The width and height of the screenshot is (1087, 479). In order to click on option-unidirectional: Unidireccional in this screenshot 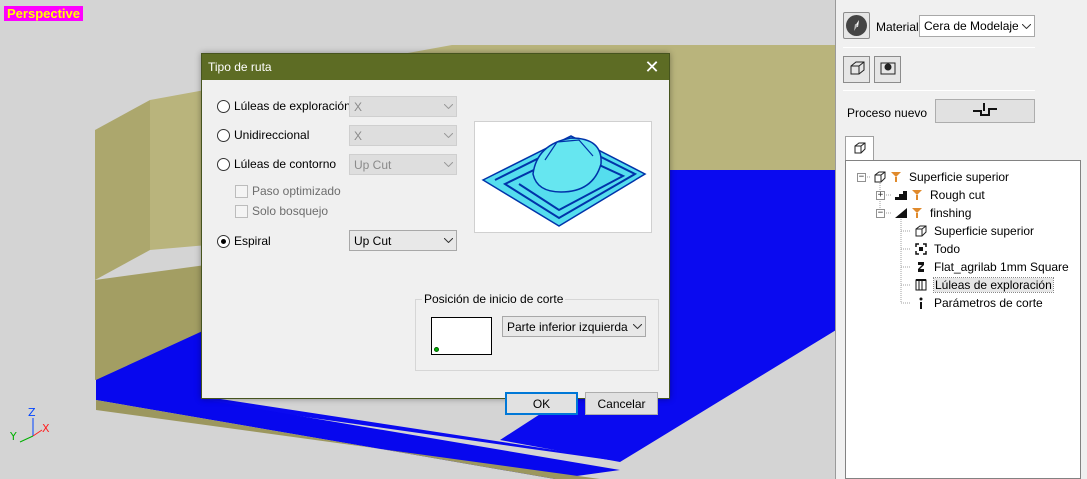, I will do `click(263, 135)`.